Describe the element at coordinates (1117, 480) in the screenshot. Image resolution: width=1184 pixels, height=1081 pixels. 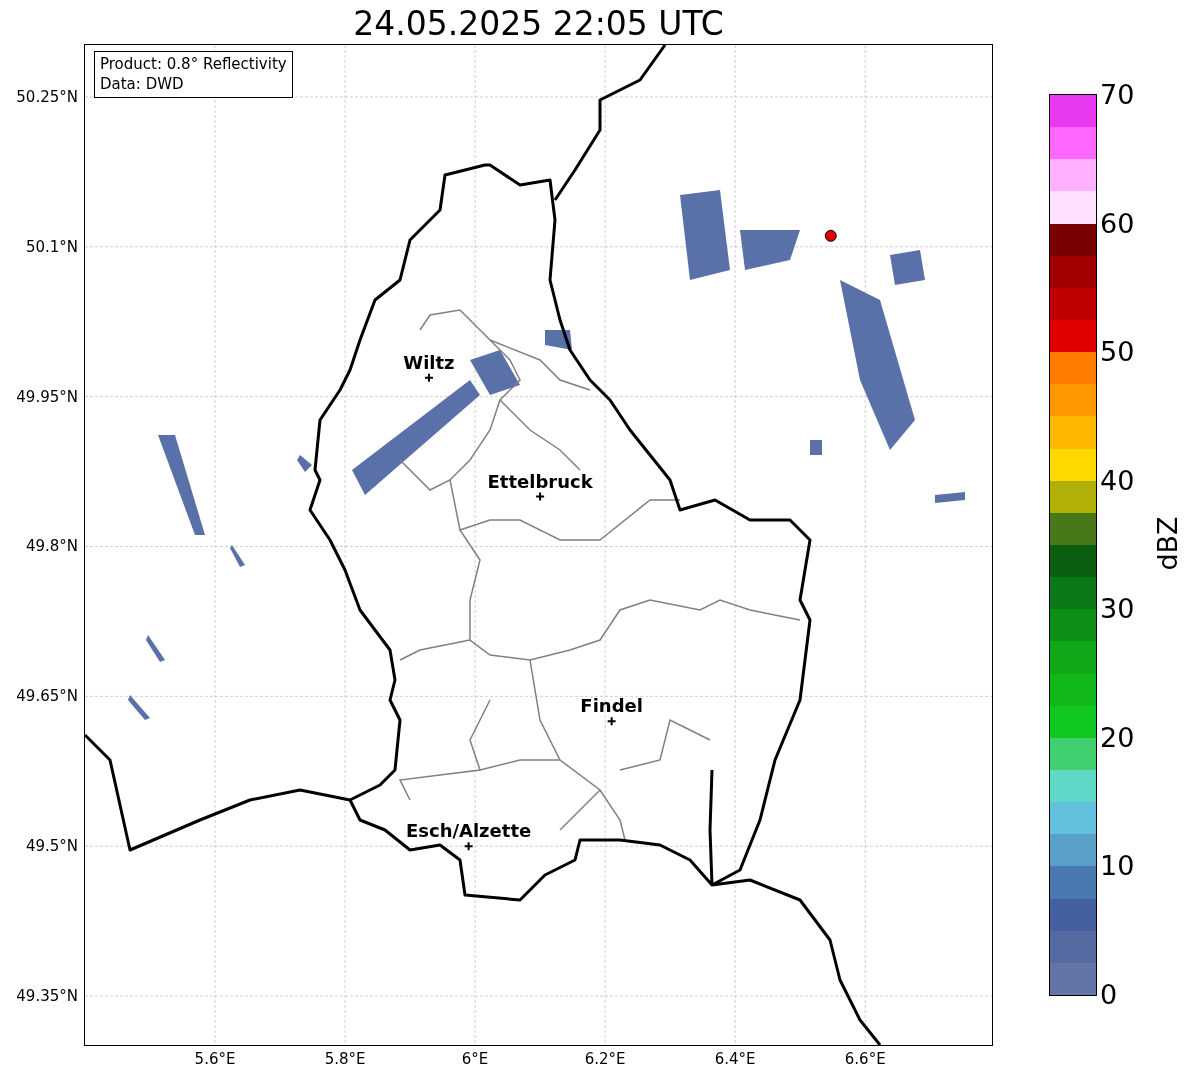
I see `scale-tick-label: 40` at that location.